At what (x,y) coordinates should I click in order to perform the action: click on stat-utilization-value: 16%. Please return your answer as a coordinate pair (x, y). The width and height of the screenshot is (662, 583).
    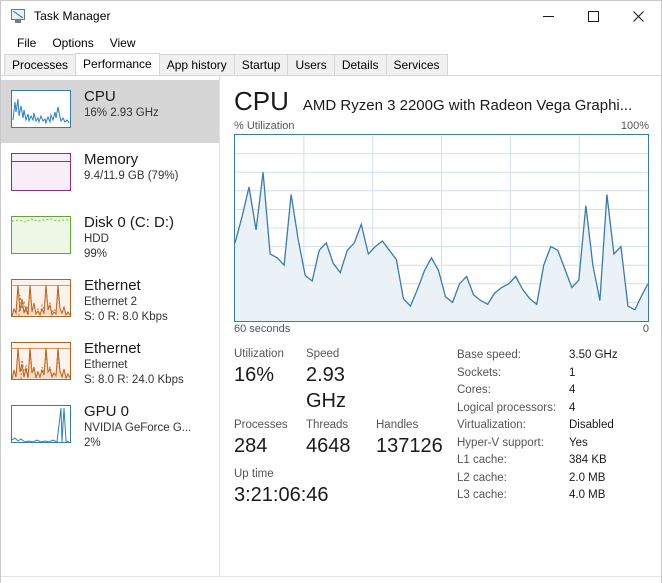
    Looking at the image, I should click on (254, 375).